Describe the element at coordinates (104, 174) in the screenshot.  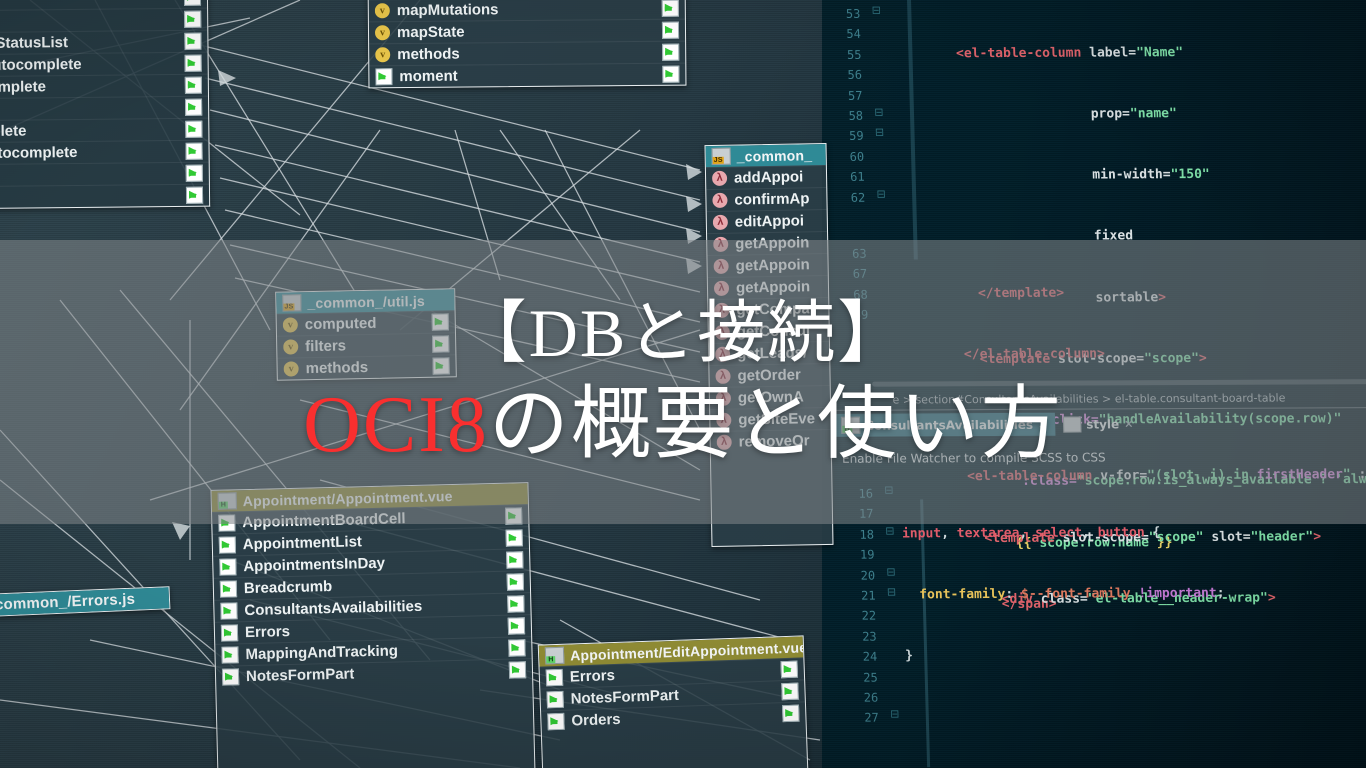
I see `list-item: tions` at that location.